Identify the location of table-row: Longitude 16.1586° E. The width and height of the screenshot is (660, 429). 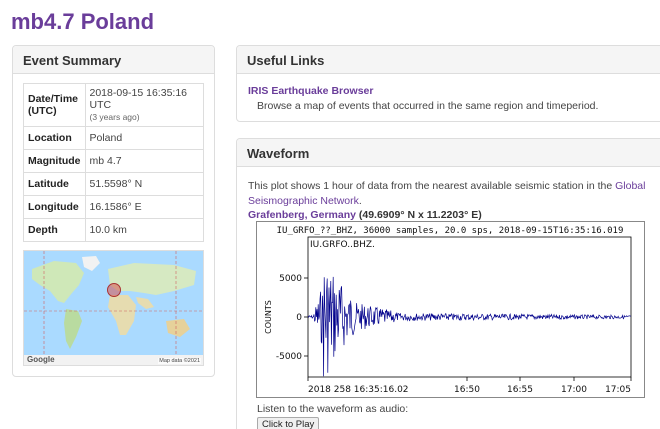
(113, 207).